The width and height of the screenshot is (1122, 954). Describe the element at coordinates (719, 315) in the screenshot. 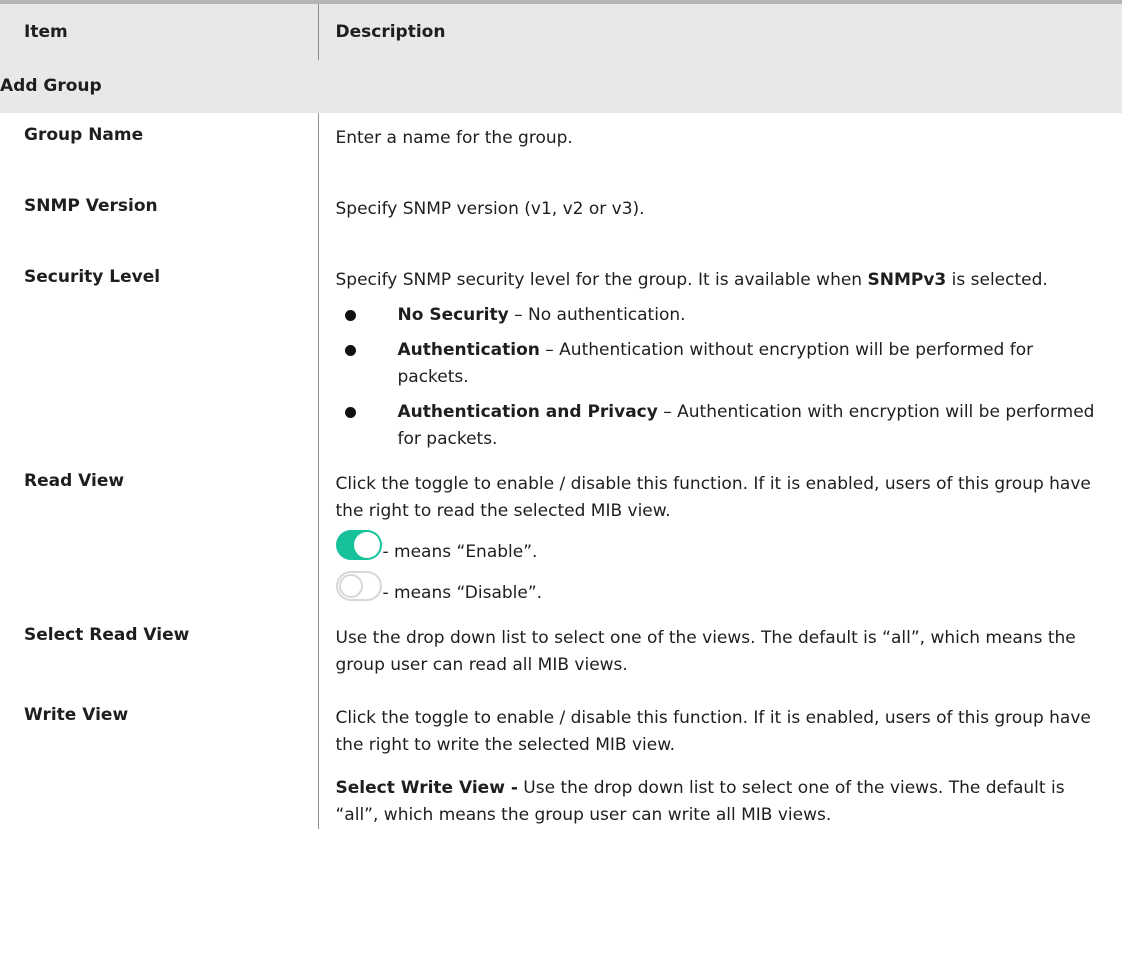

I see `list-item: No Security – No authentication.` at that location.